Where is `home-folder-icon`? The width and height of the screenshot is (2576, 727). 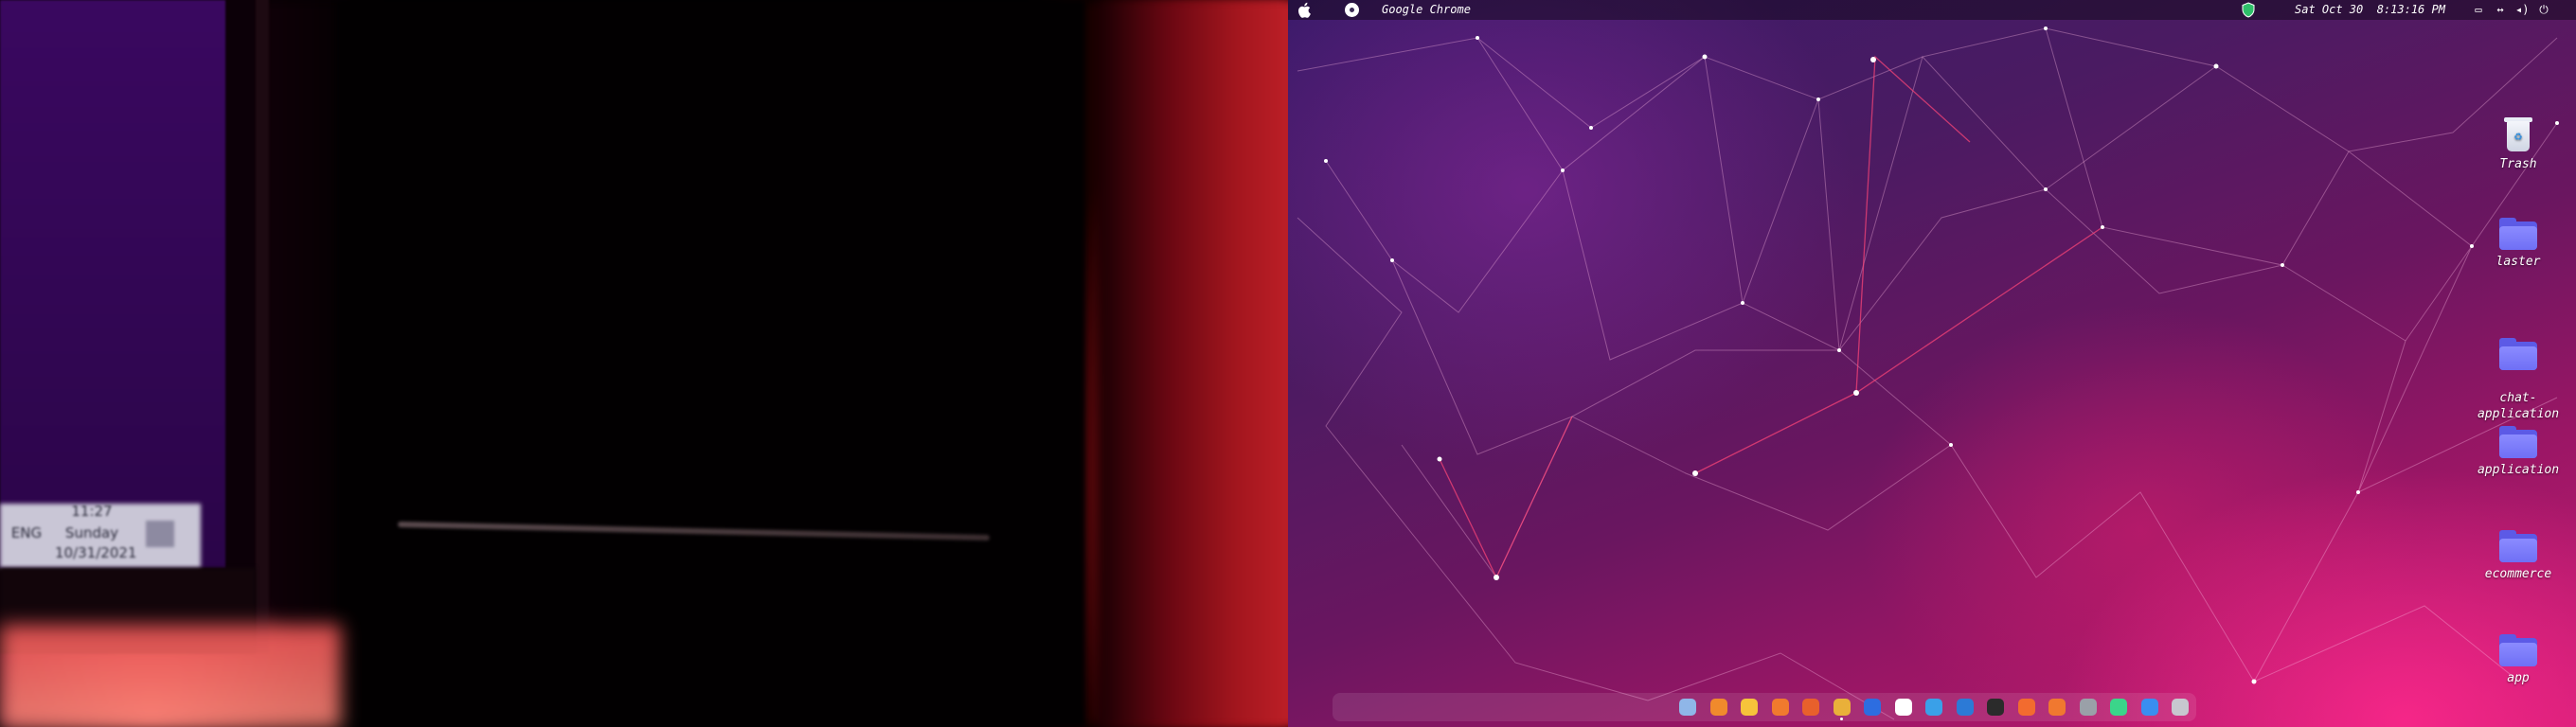
home-folder-icon is located at coordinates (2518, 234).